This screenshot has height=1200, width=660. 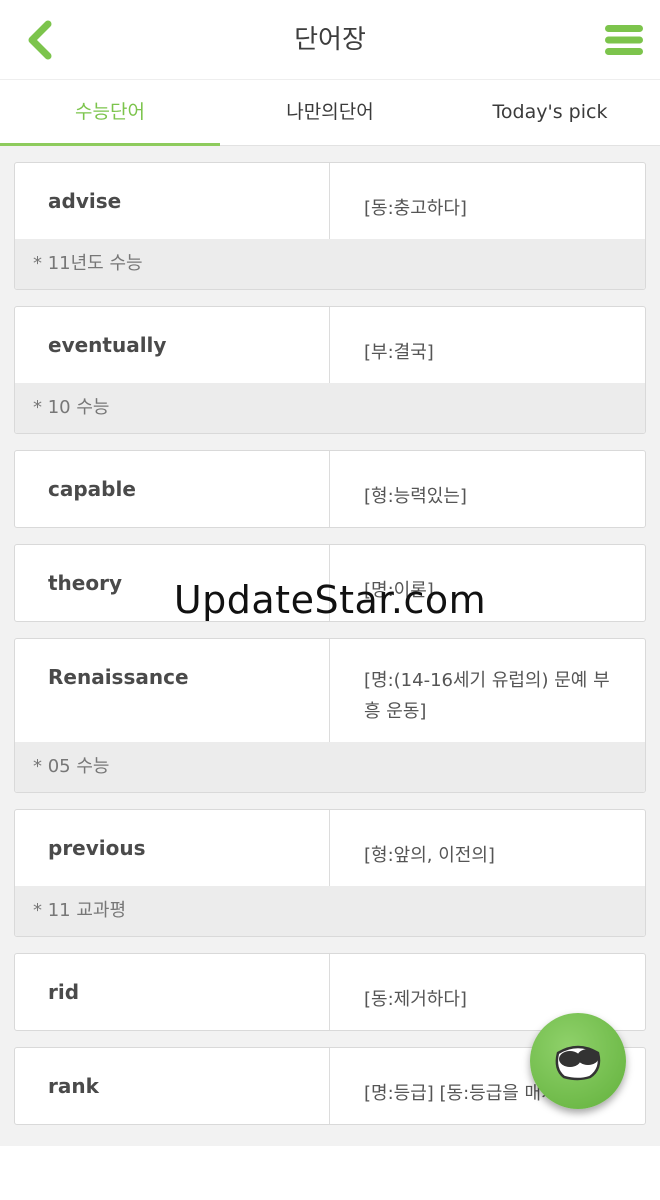 I want to click on word-meaning: [형:앞의, 이전의], so click(x=429, y=855).